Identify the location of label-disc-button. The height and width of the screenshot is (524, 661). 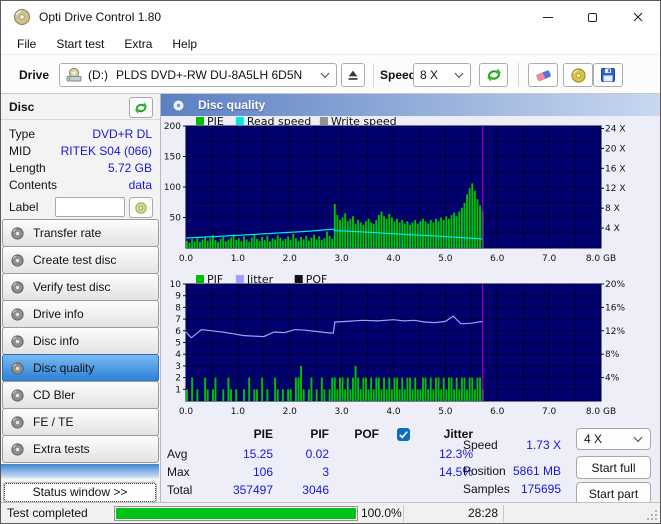
(141, 207).